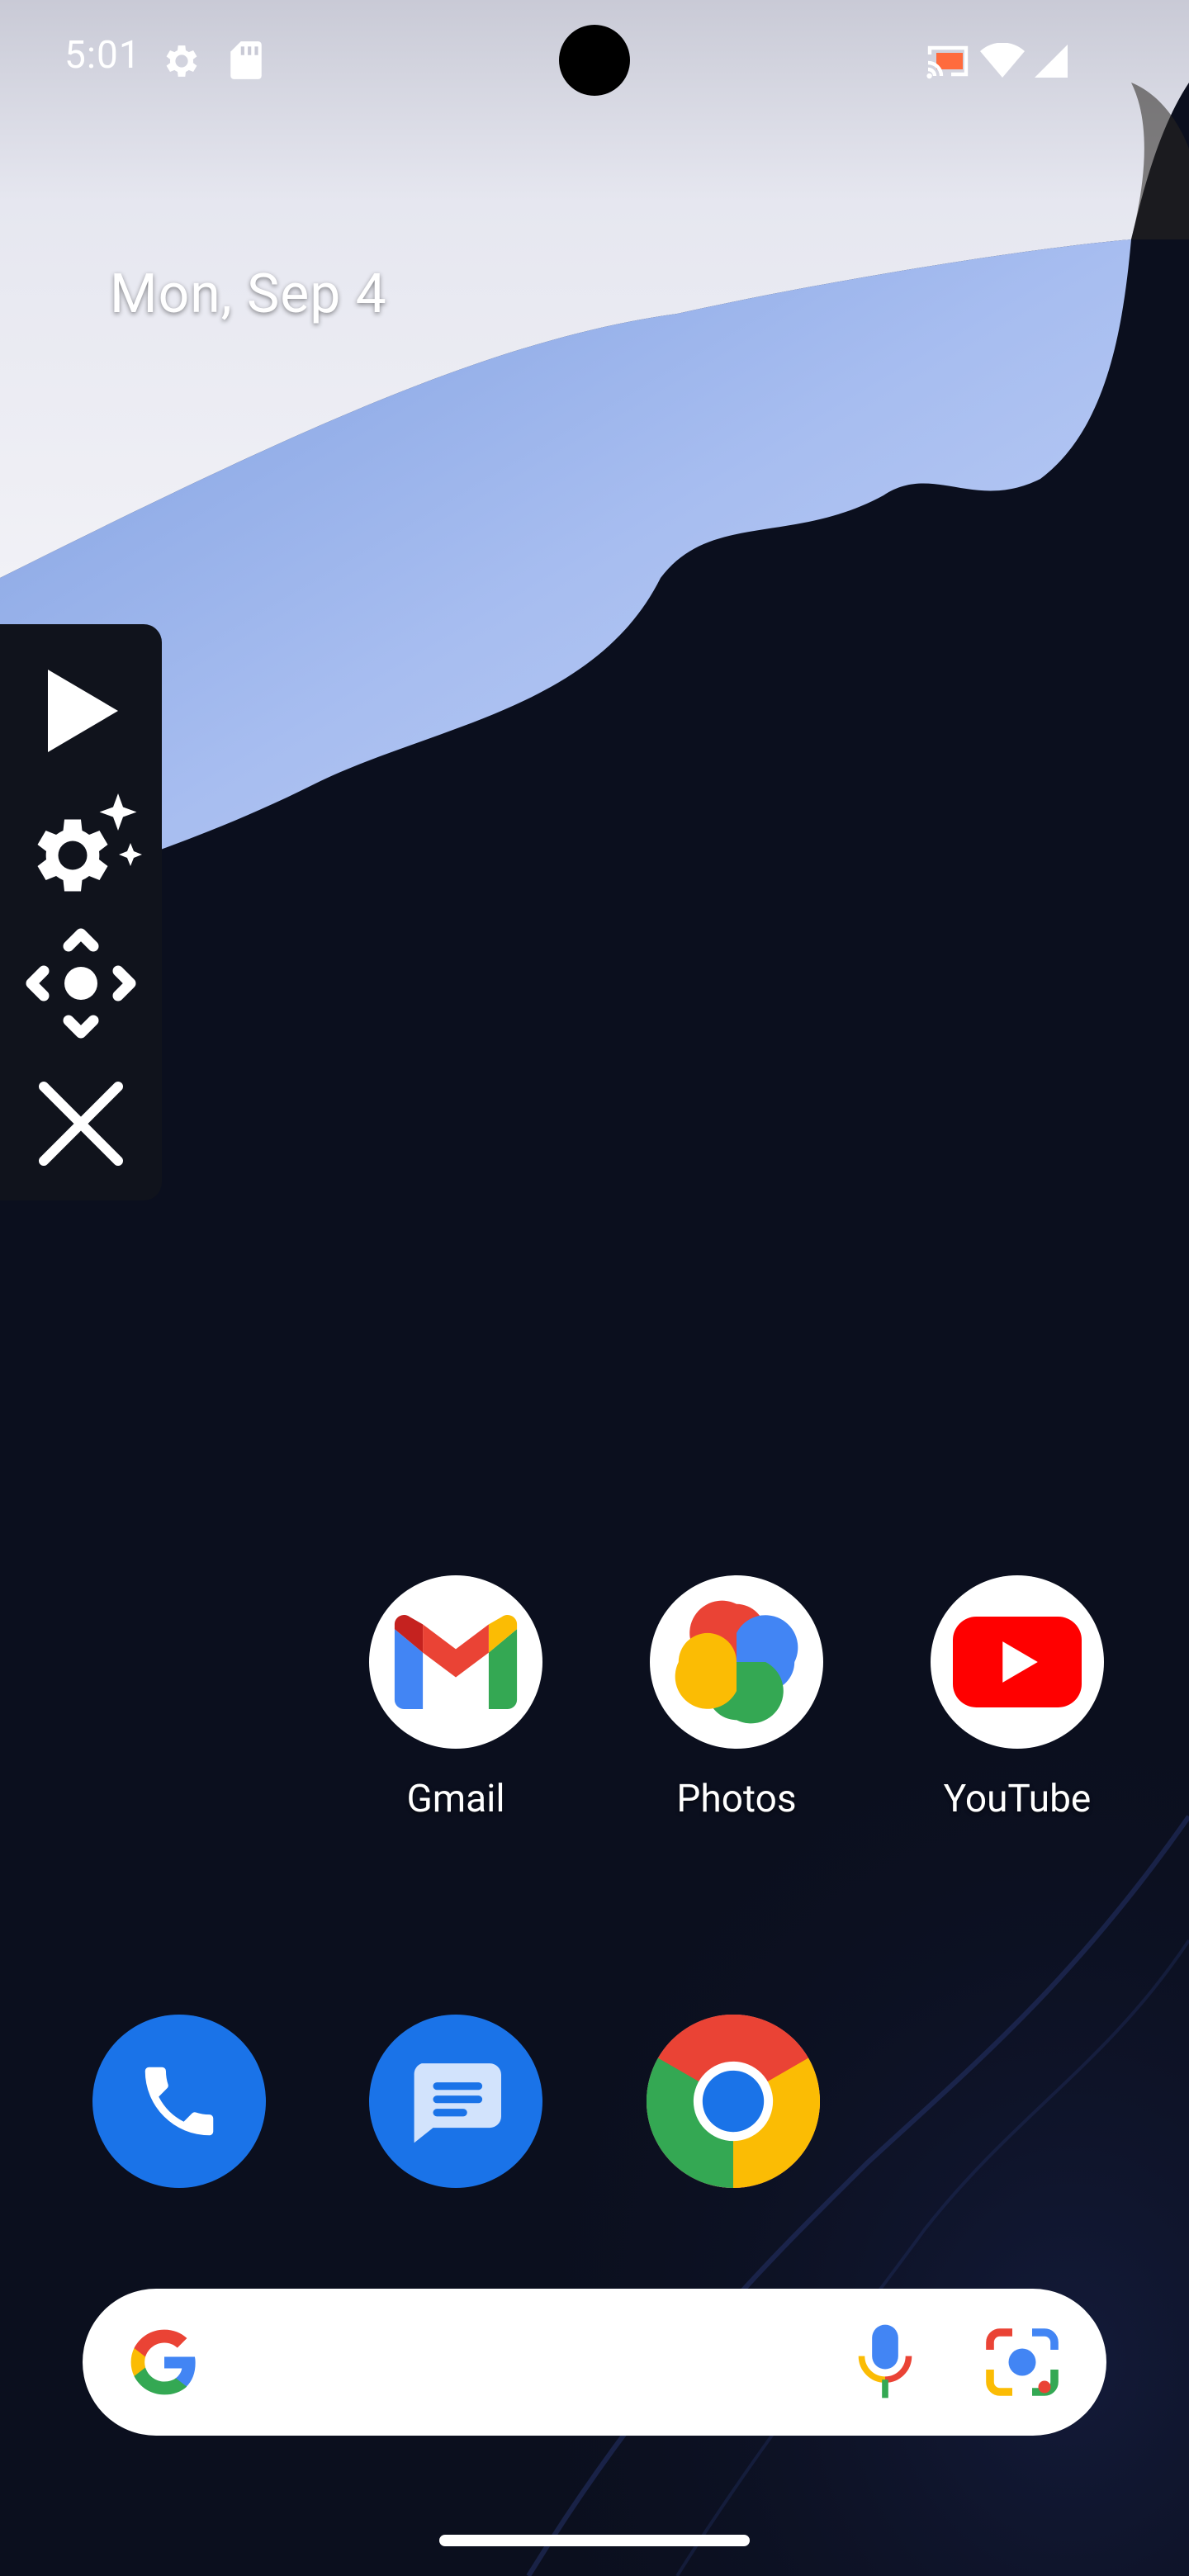  Describe the element at coordinates (102, 55) in the screenshot. I see `status-time: 5:01` at that location.